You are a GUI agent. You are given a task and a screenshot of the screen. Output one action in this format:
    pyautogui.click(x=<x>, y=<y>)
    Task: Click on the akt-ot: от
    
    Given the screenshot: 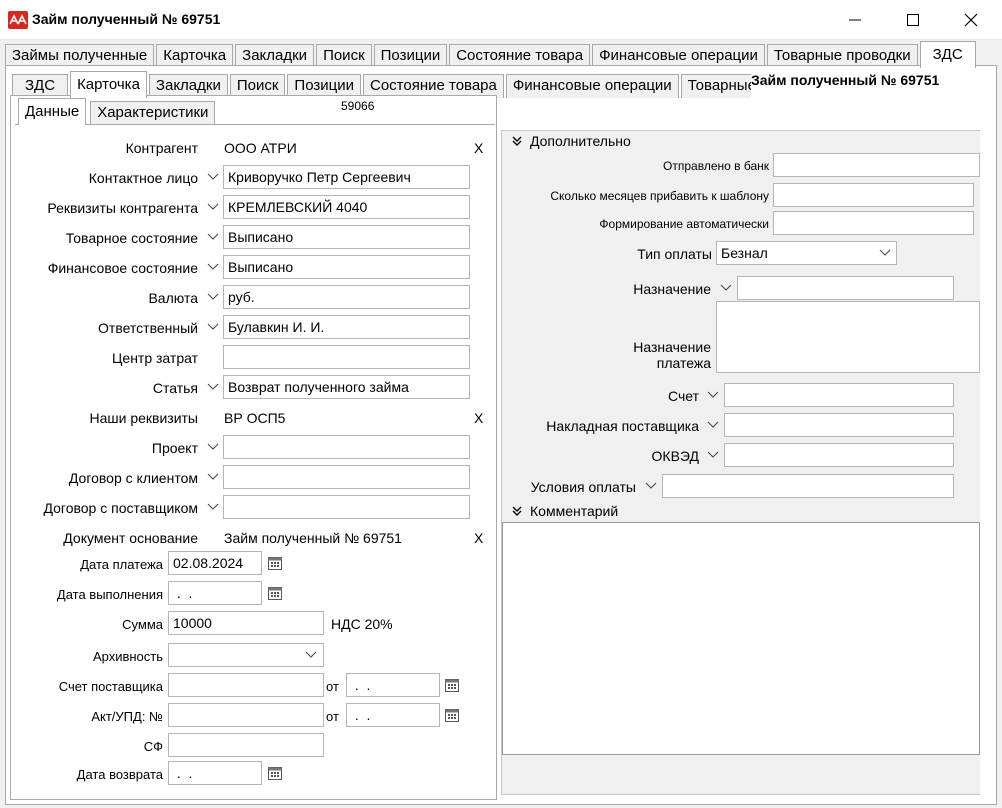 What is the action you would take?
    pyautogui.click(x=332, y=716)
    